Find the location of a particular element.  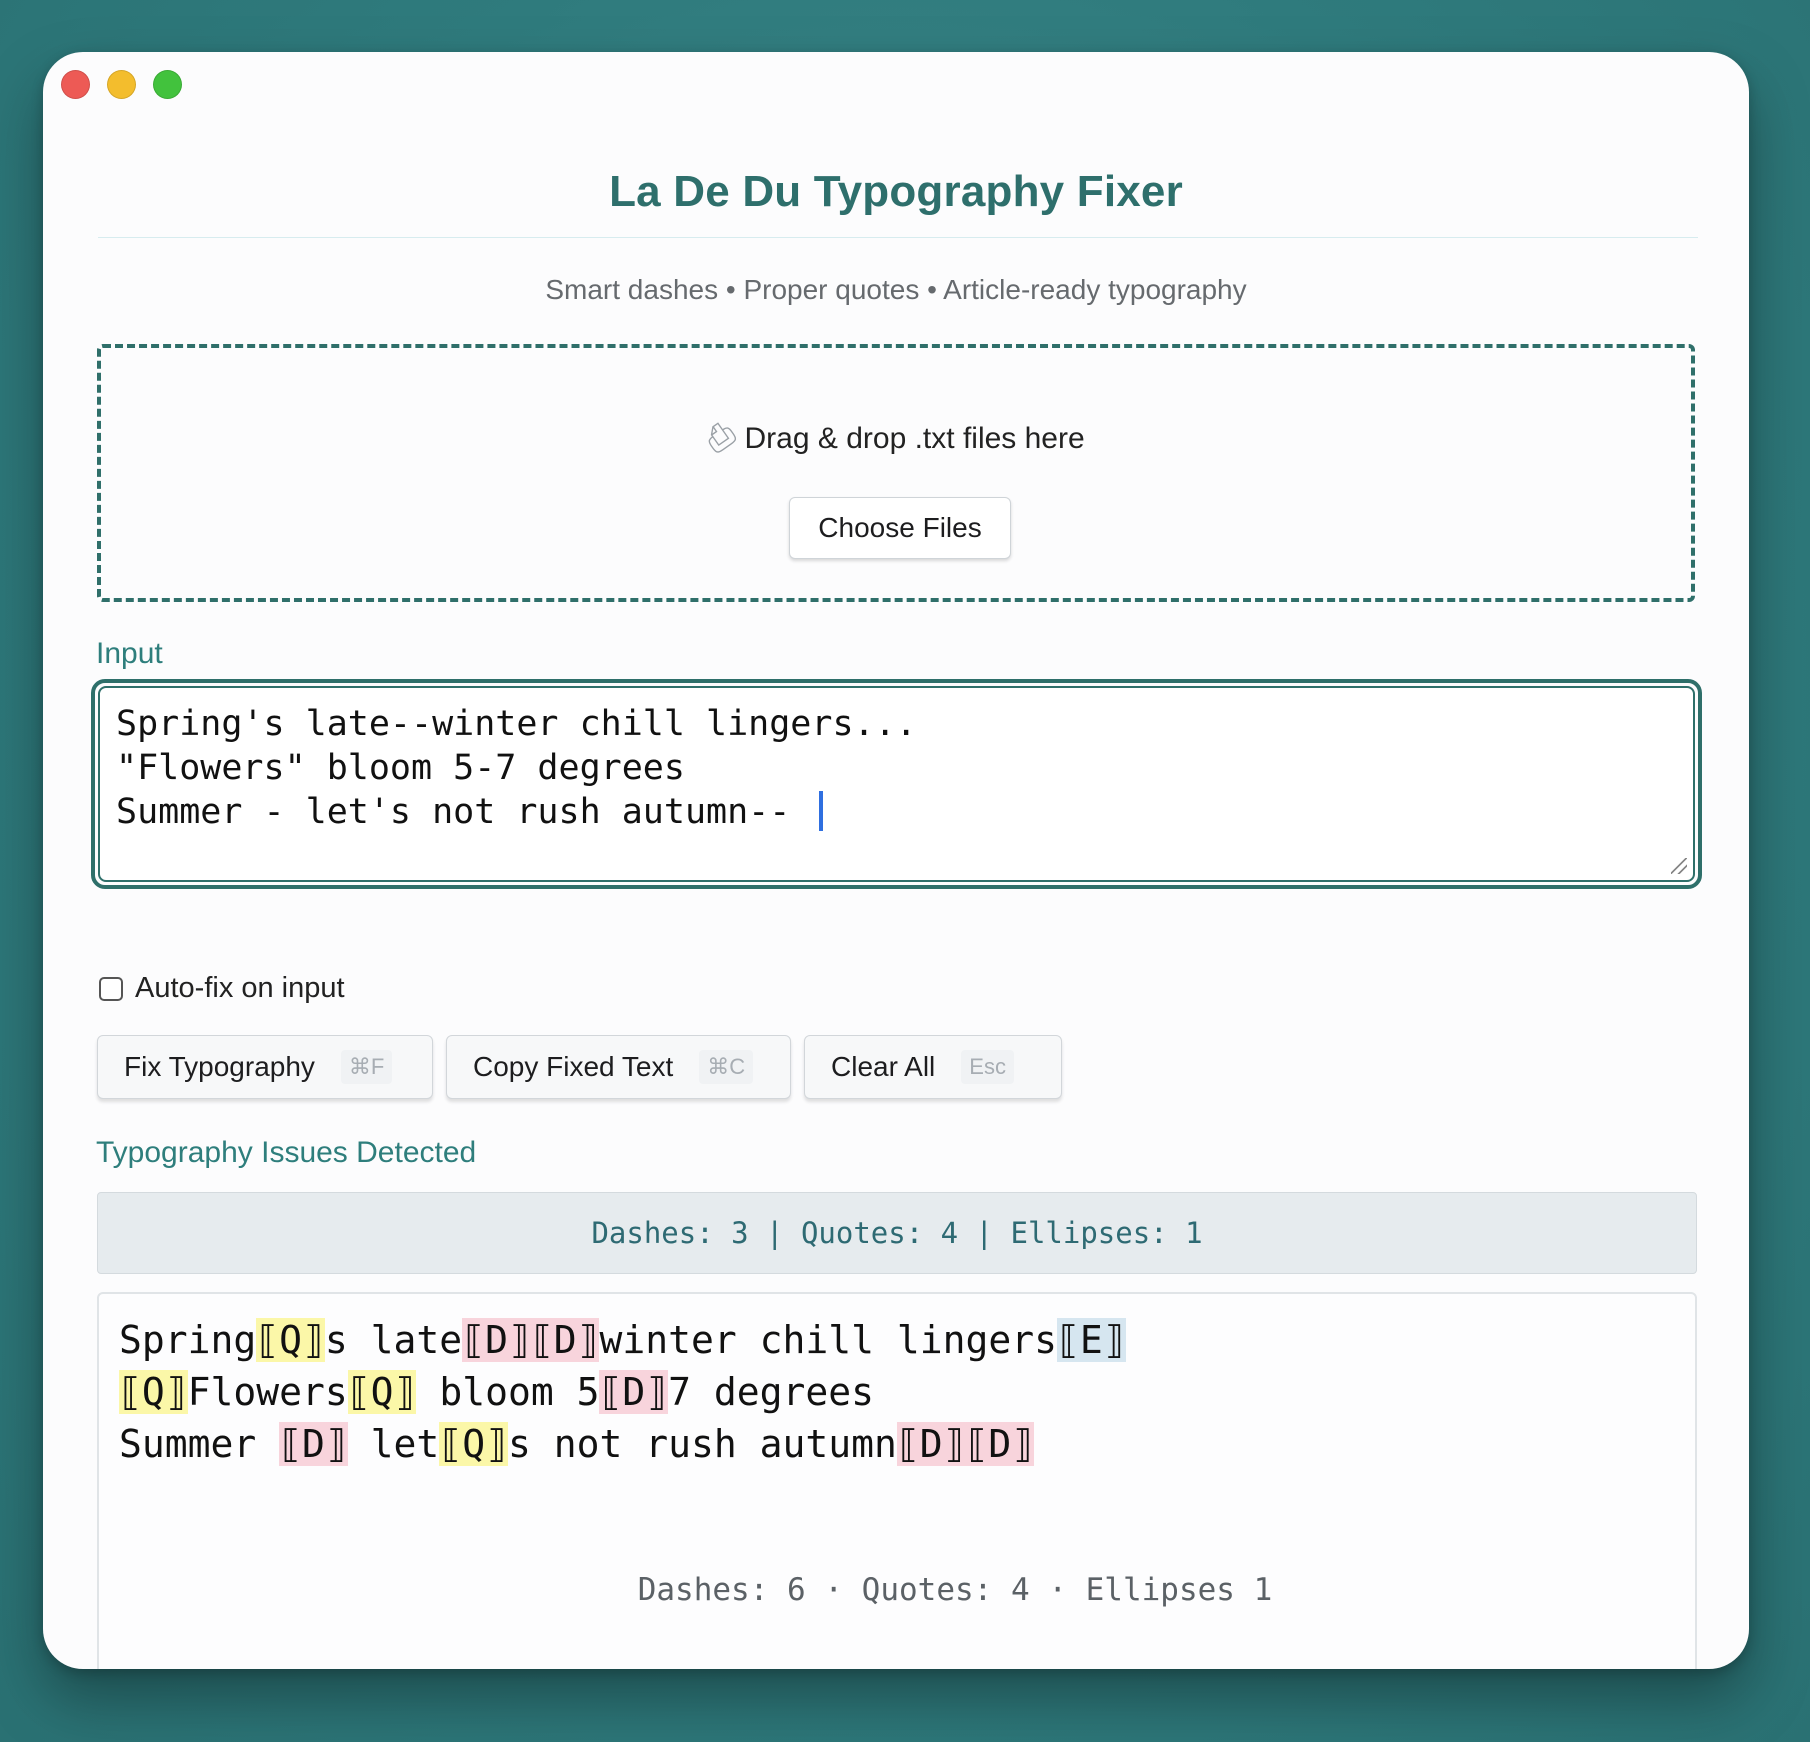

minimize-window-button is located at coordinates (121, 84).